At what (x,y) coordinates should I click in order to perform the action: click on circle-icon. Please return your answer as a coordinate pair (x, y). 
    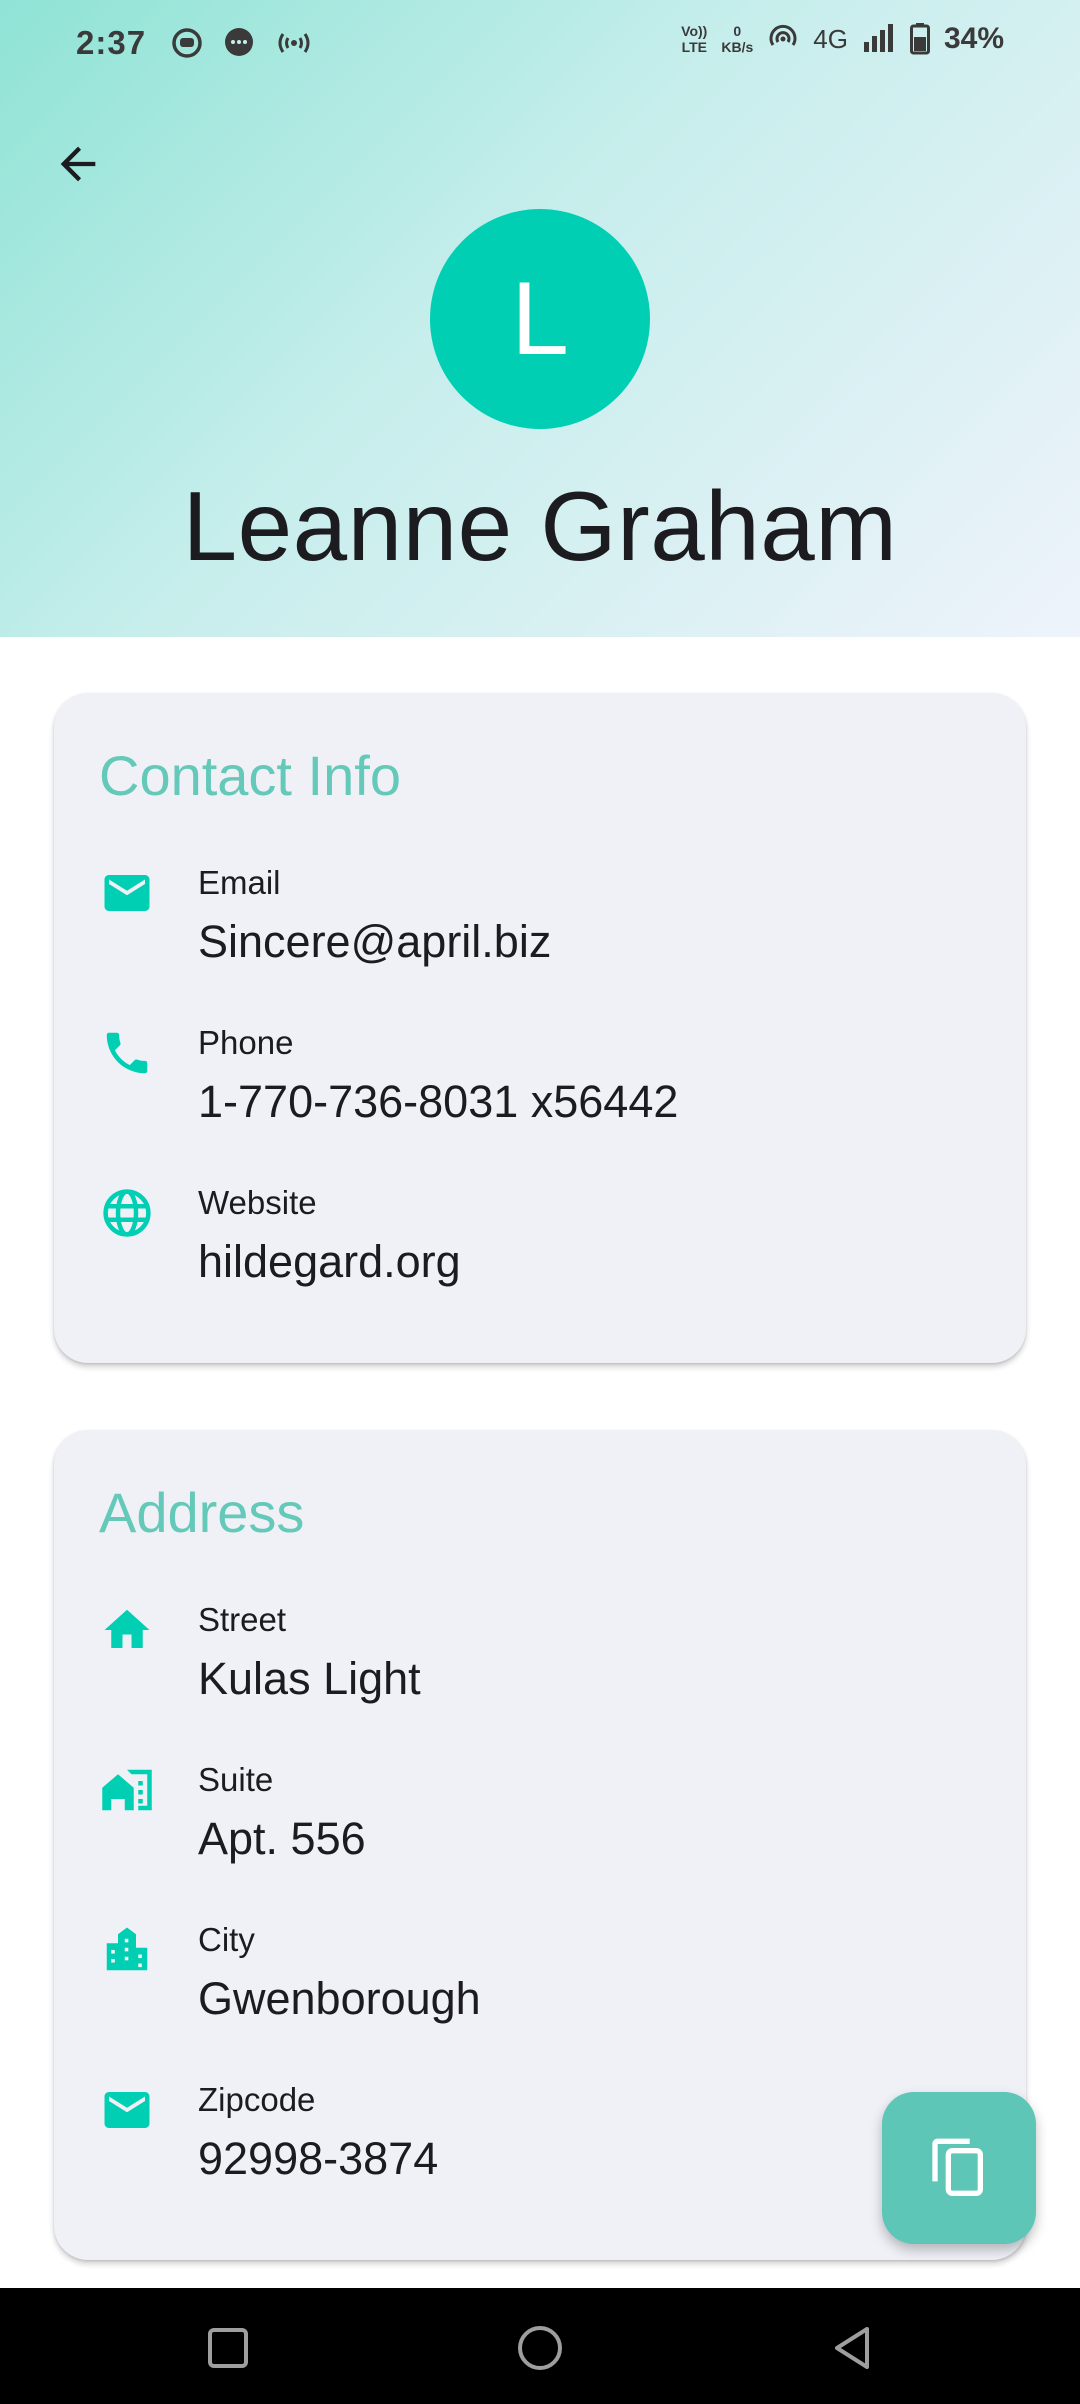
    Looking at the image, I should click on (540, 2348).